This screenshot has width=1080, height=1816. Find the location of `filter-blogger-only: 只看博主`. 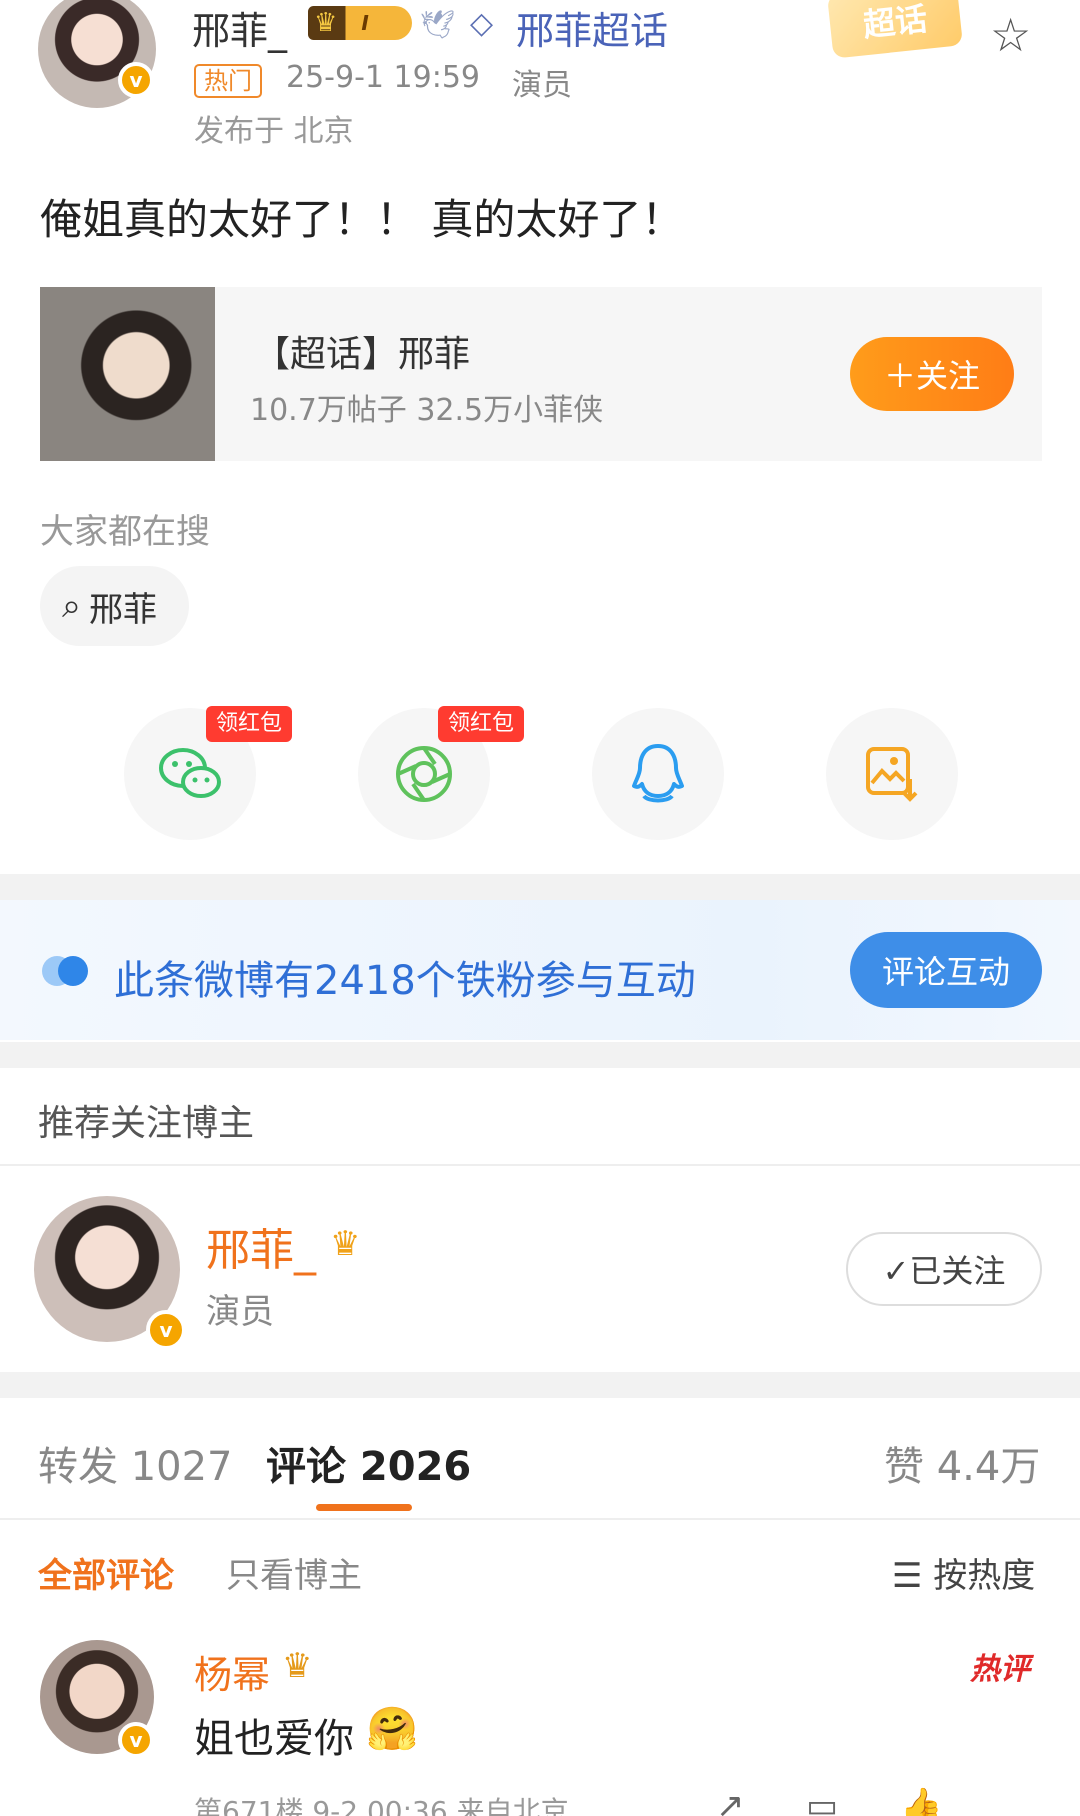

filter-blogger-only: 只看博主 is located at coordinates (294, 1572).